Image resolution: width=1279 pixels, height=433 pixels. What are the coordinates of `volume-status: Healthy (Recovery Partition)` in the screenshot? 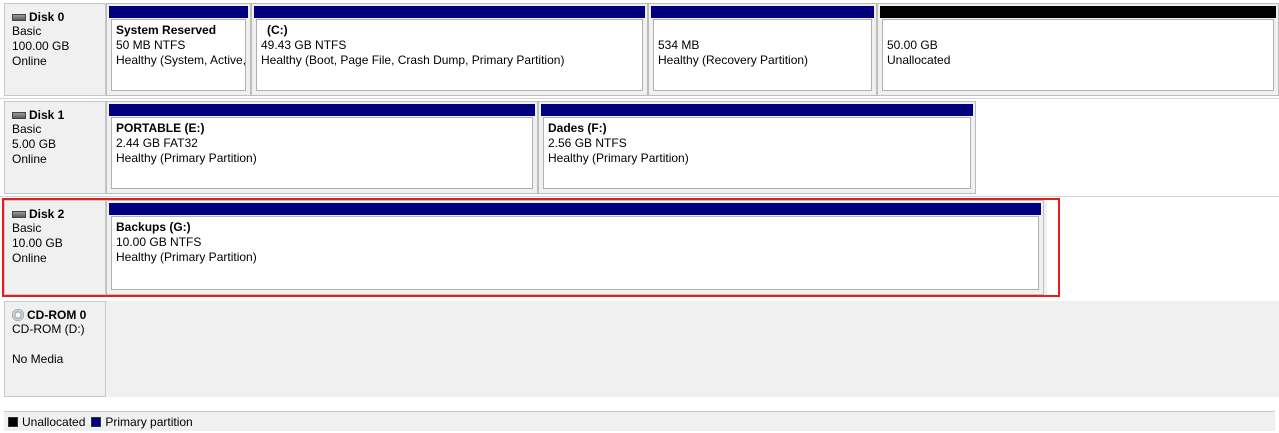 It's located at (733, 60).